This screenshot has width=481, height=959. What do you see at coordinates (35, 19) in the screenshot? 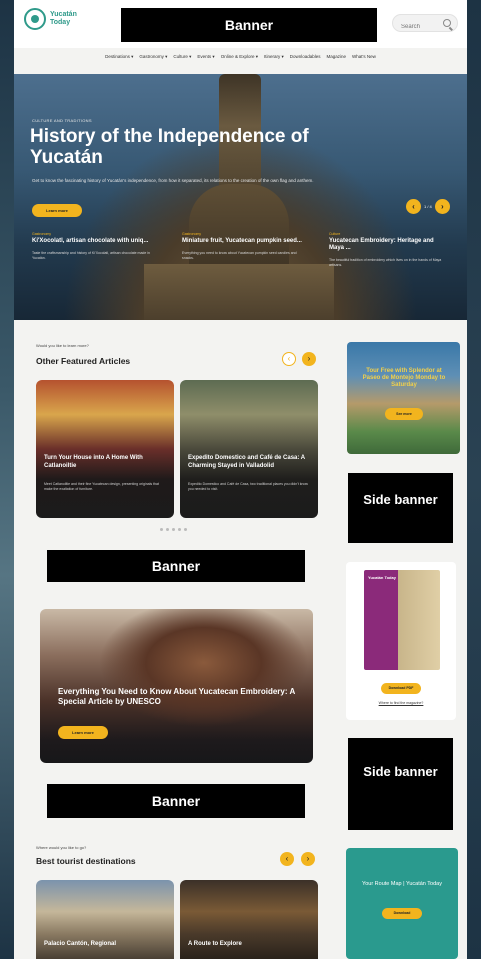
I see `logo-icon` at bounding box center [35, 19].